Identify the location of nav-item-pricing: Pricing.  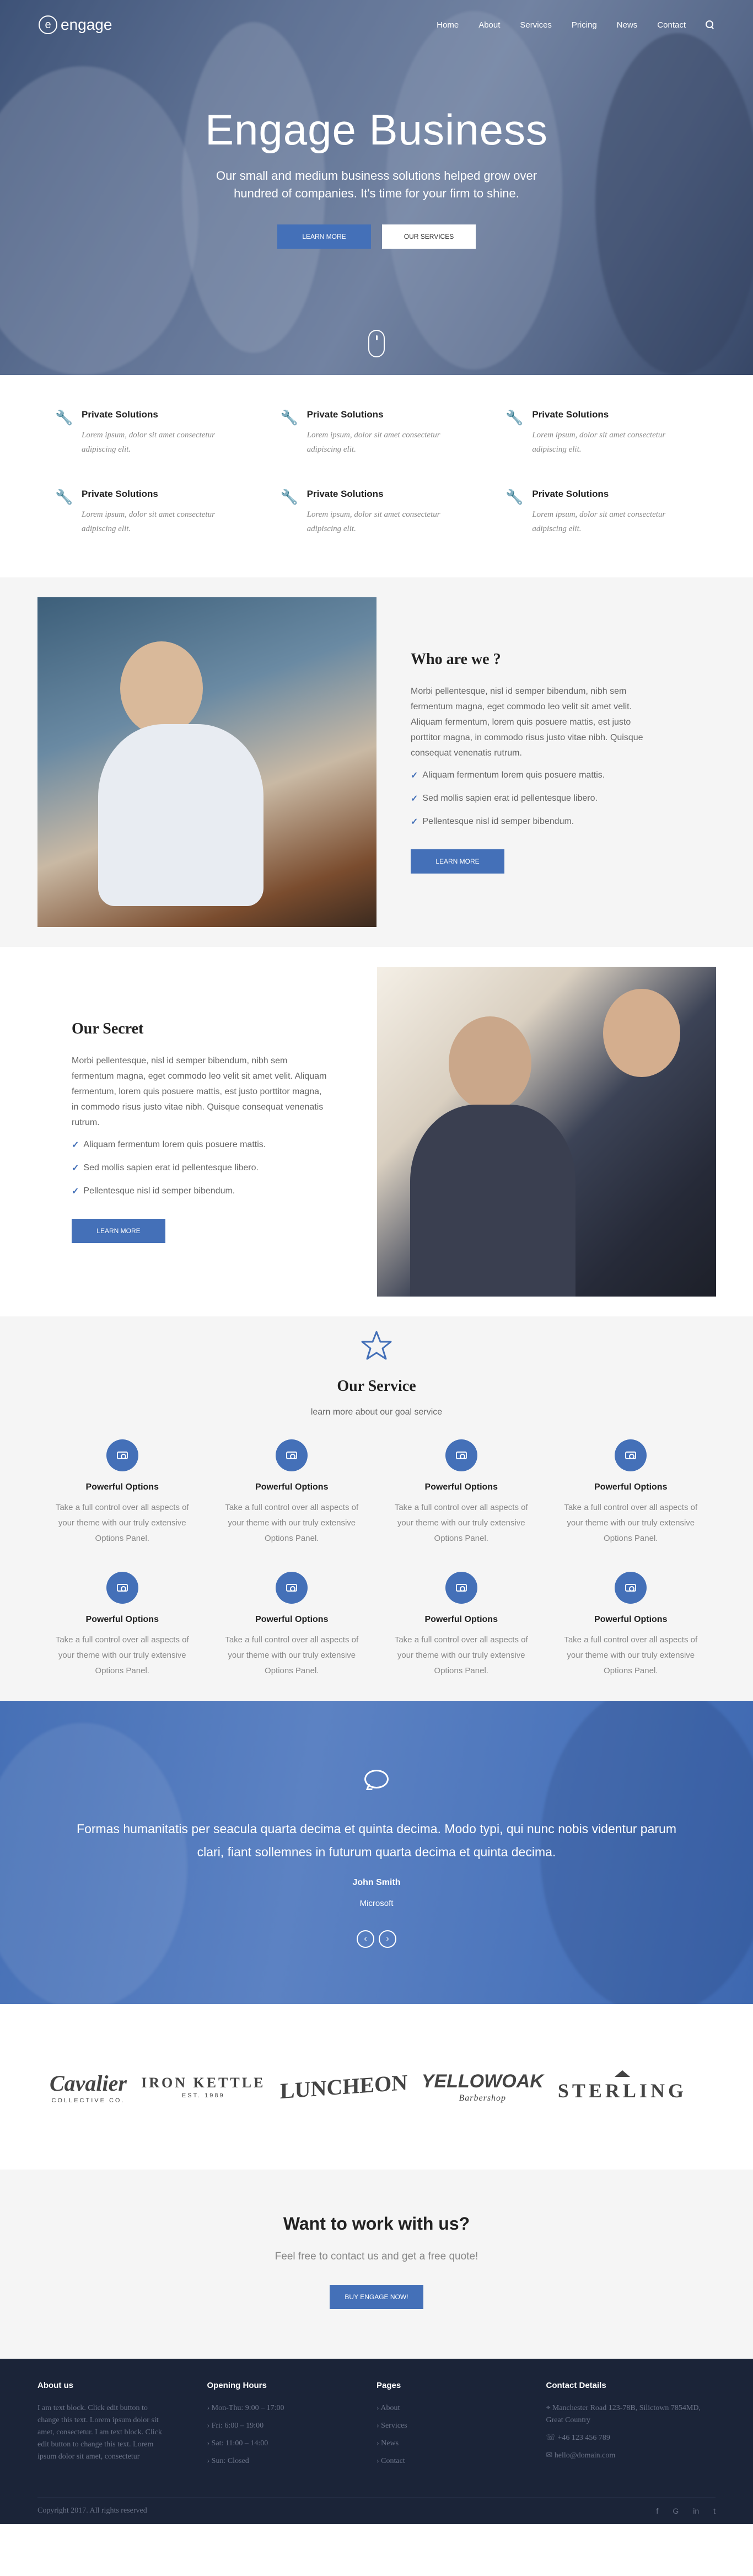
(584, 25).